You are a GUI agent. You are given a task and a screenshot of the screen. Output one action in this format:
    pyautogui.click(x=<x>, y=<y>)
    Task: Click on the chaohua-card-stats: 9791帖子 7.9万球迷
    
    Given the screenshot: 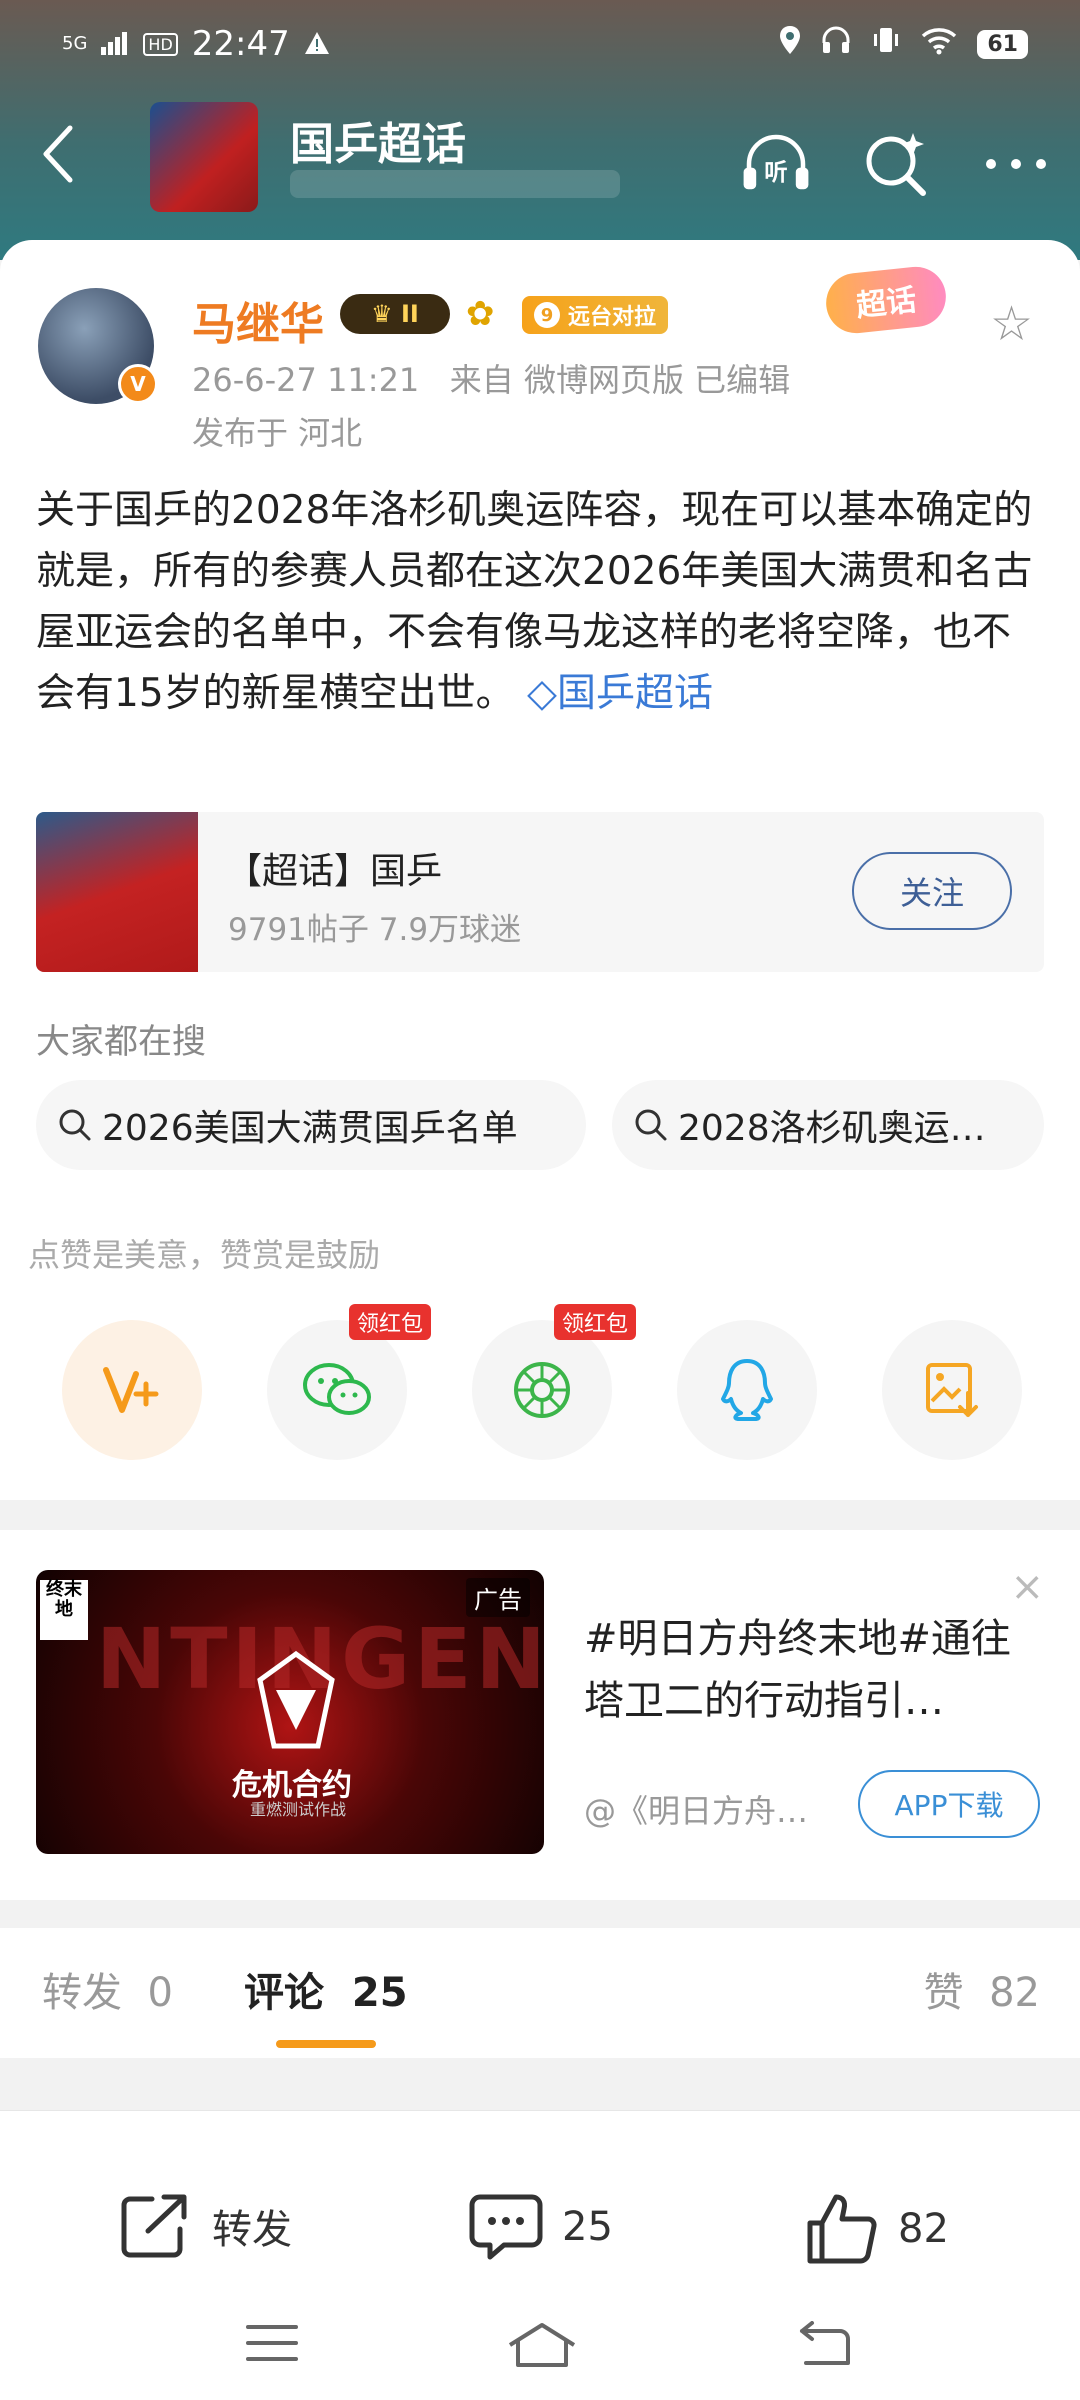 What is the action you would take?
    pyautogui.click(x=375, y=930)
    